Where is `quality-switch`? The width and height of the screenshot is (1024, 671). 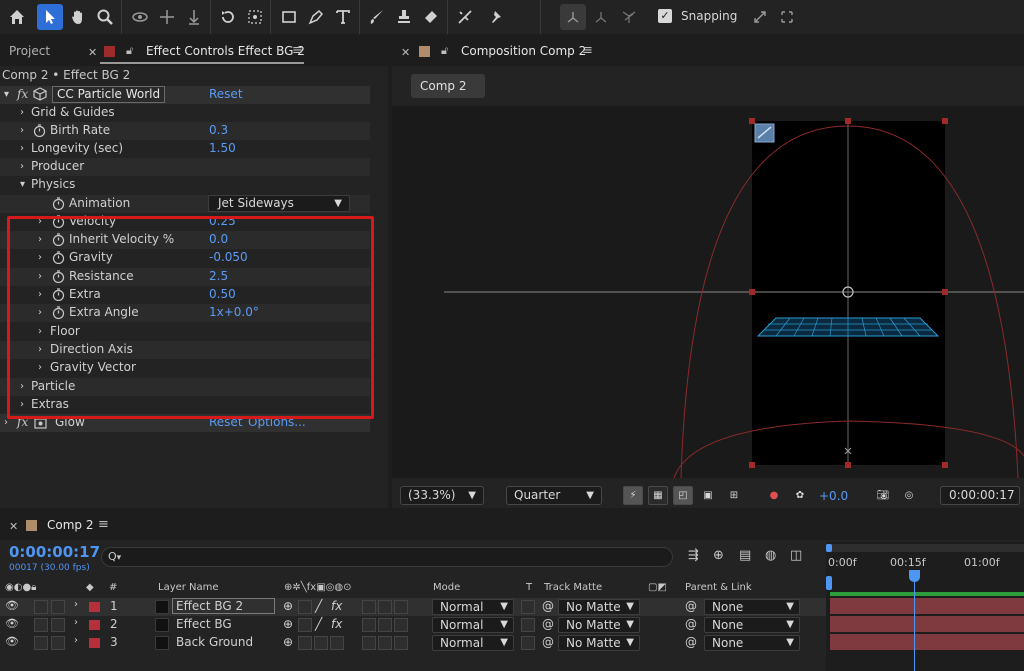 quality-switch is located at coordinates (321, 643).